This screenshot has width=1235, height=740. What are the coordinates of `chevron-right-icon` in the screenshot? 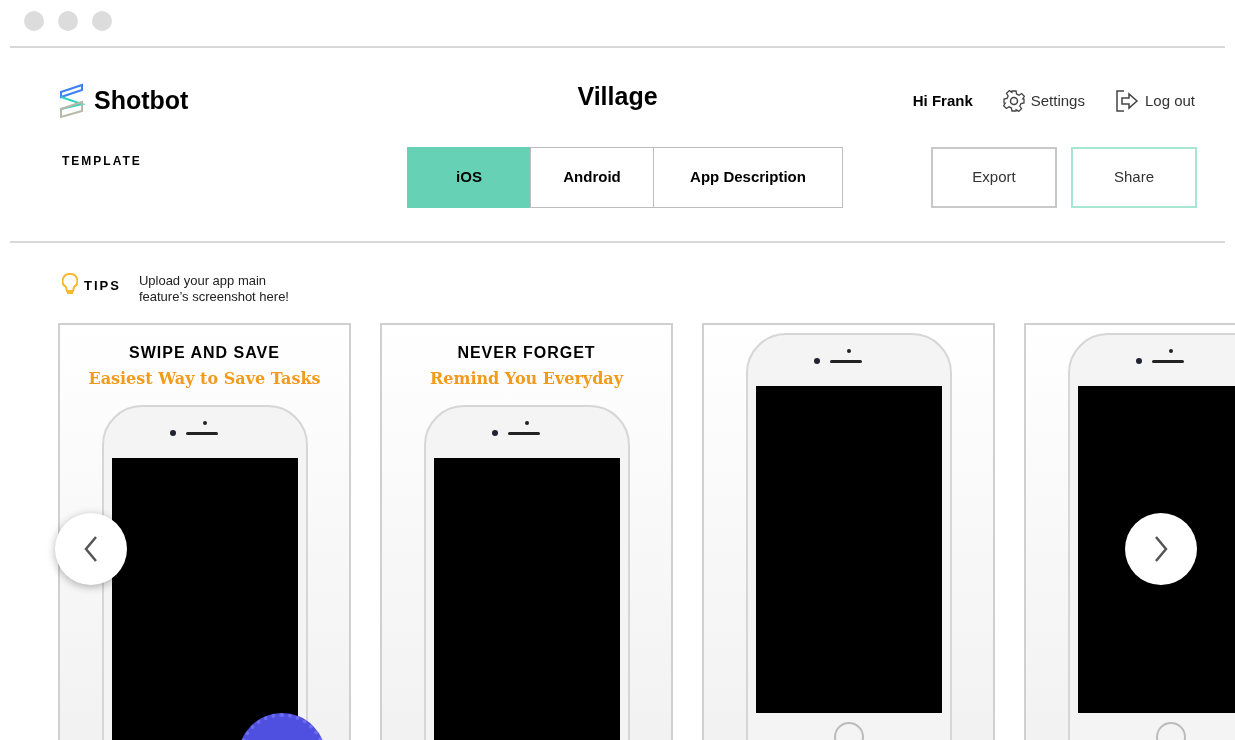 It's located at (1161, 549).